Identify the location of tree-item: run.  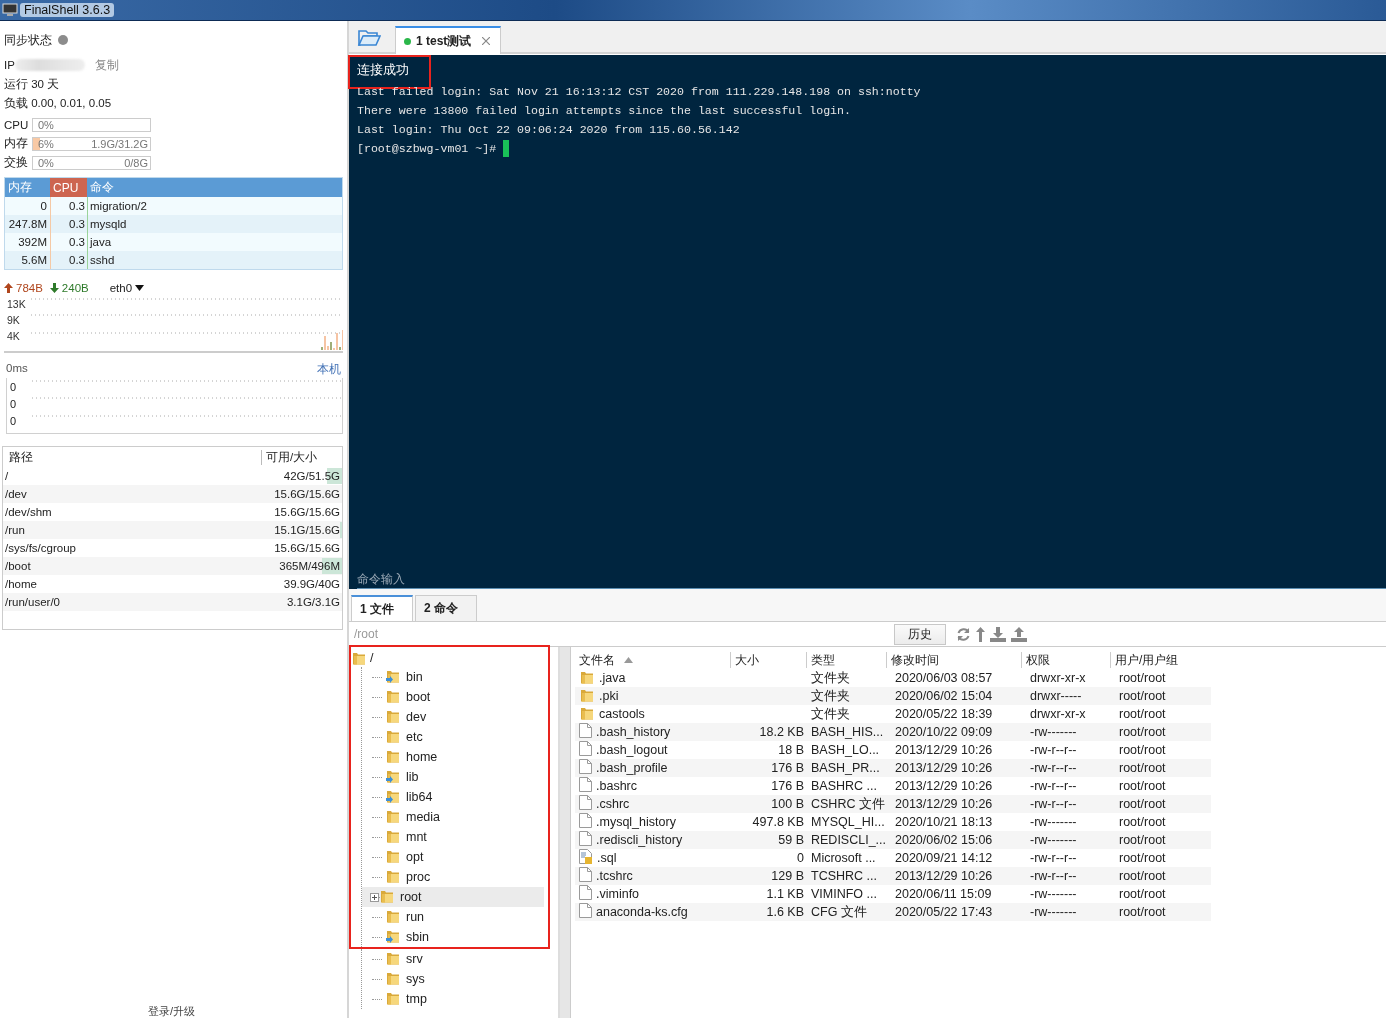
(453, 917).